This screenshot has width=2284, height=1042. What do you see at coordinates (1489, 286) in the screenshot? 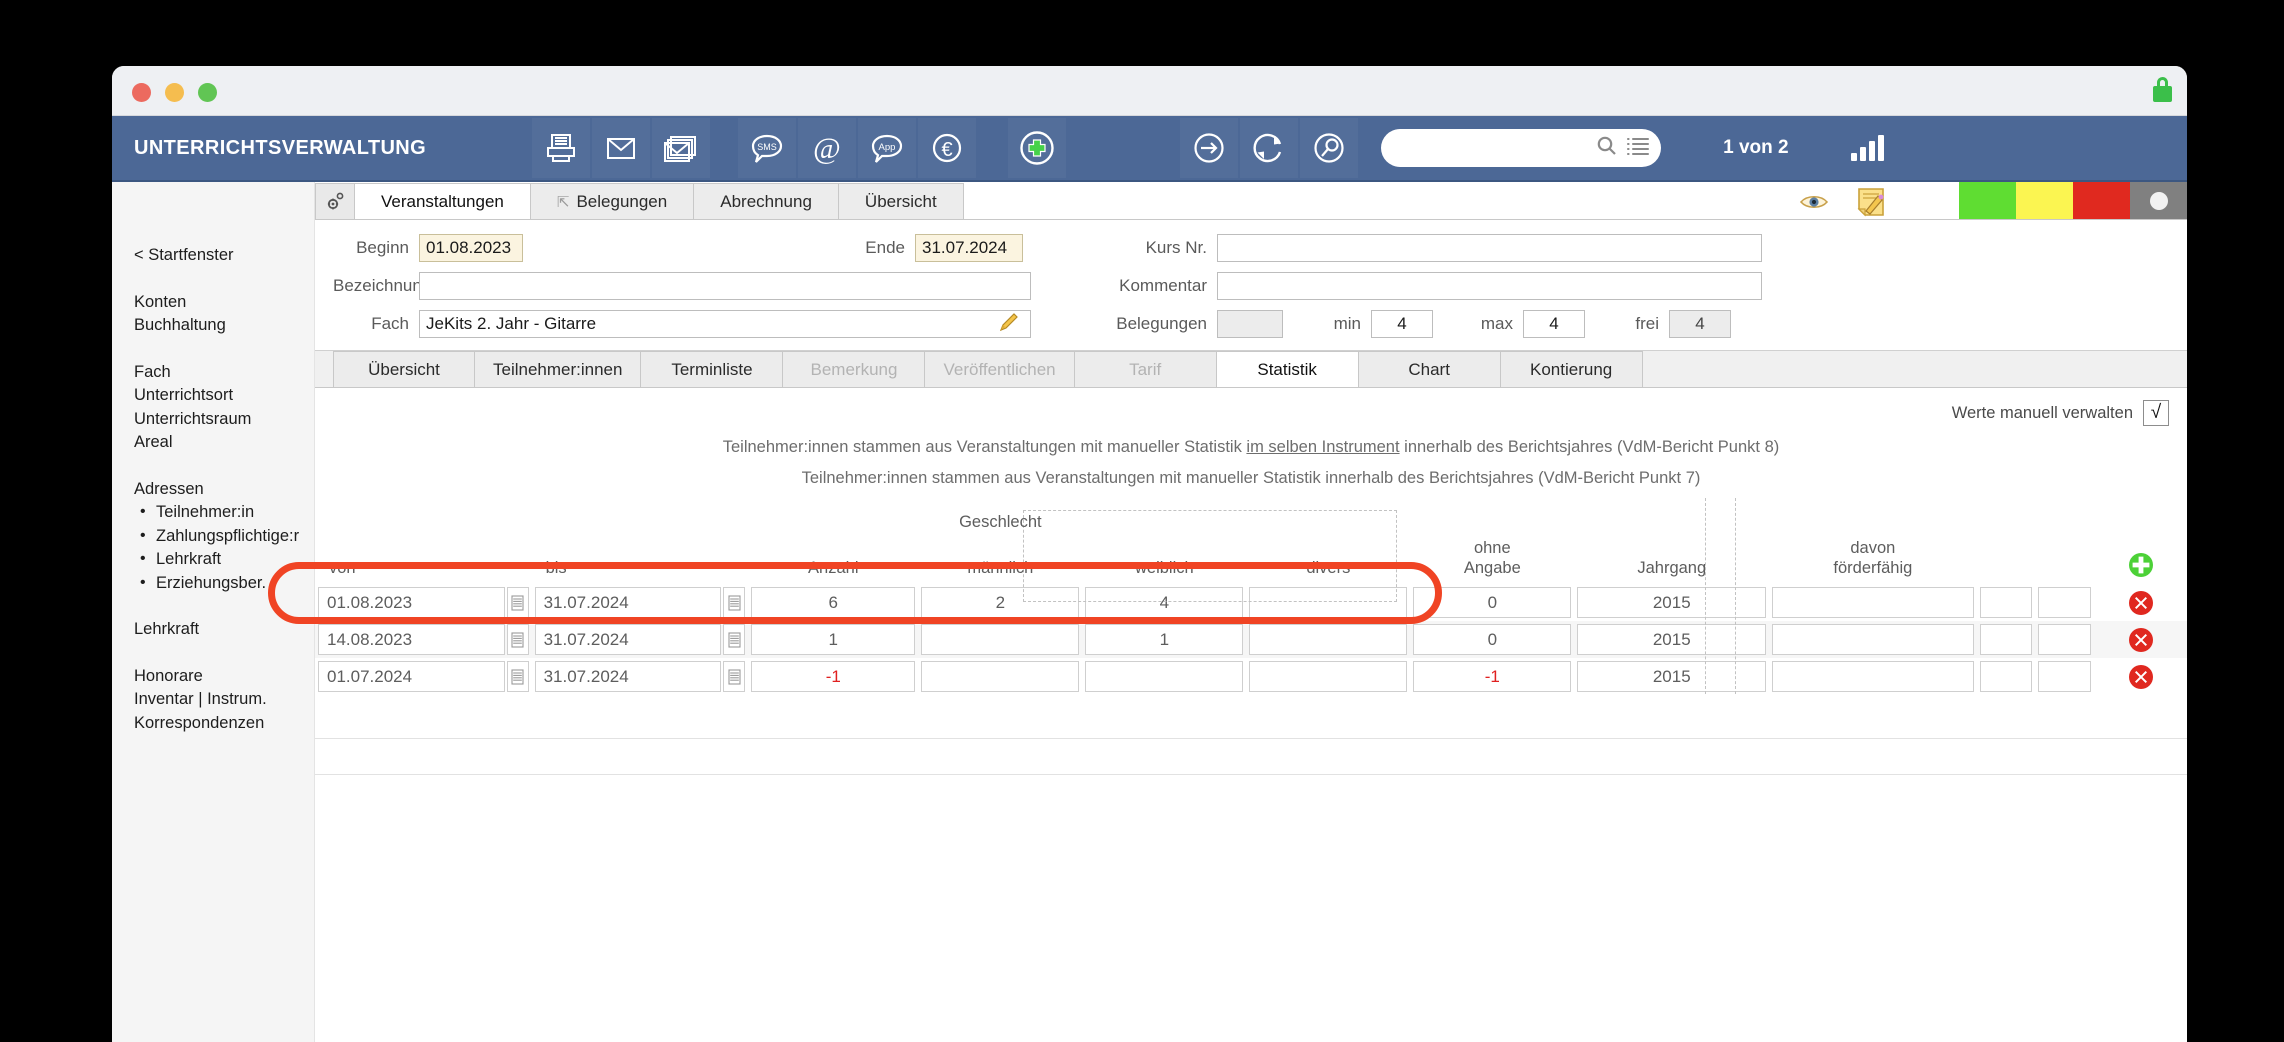
I see `kommentar-field` at bounding box center [1489, 286].